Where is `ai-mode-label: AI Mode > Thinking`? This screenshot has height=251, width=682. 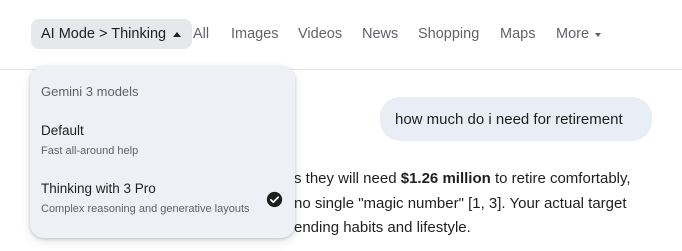 ai-mode-label: AI Mode > Thinking is located at coordinates (104, 34).